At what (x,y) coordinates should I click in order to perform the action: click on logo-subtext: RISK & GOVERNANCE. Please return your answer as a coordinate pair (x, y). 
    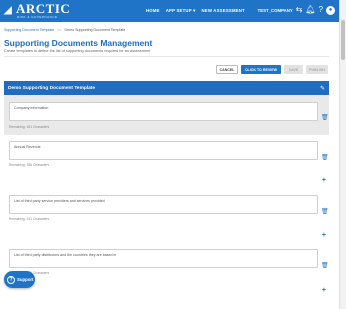
    Looking at the image, I should click on (37, 17).